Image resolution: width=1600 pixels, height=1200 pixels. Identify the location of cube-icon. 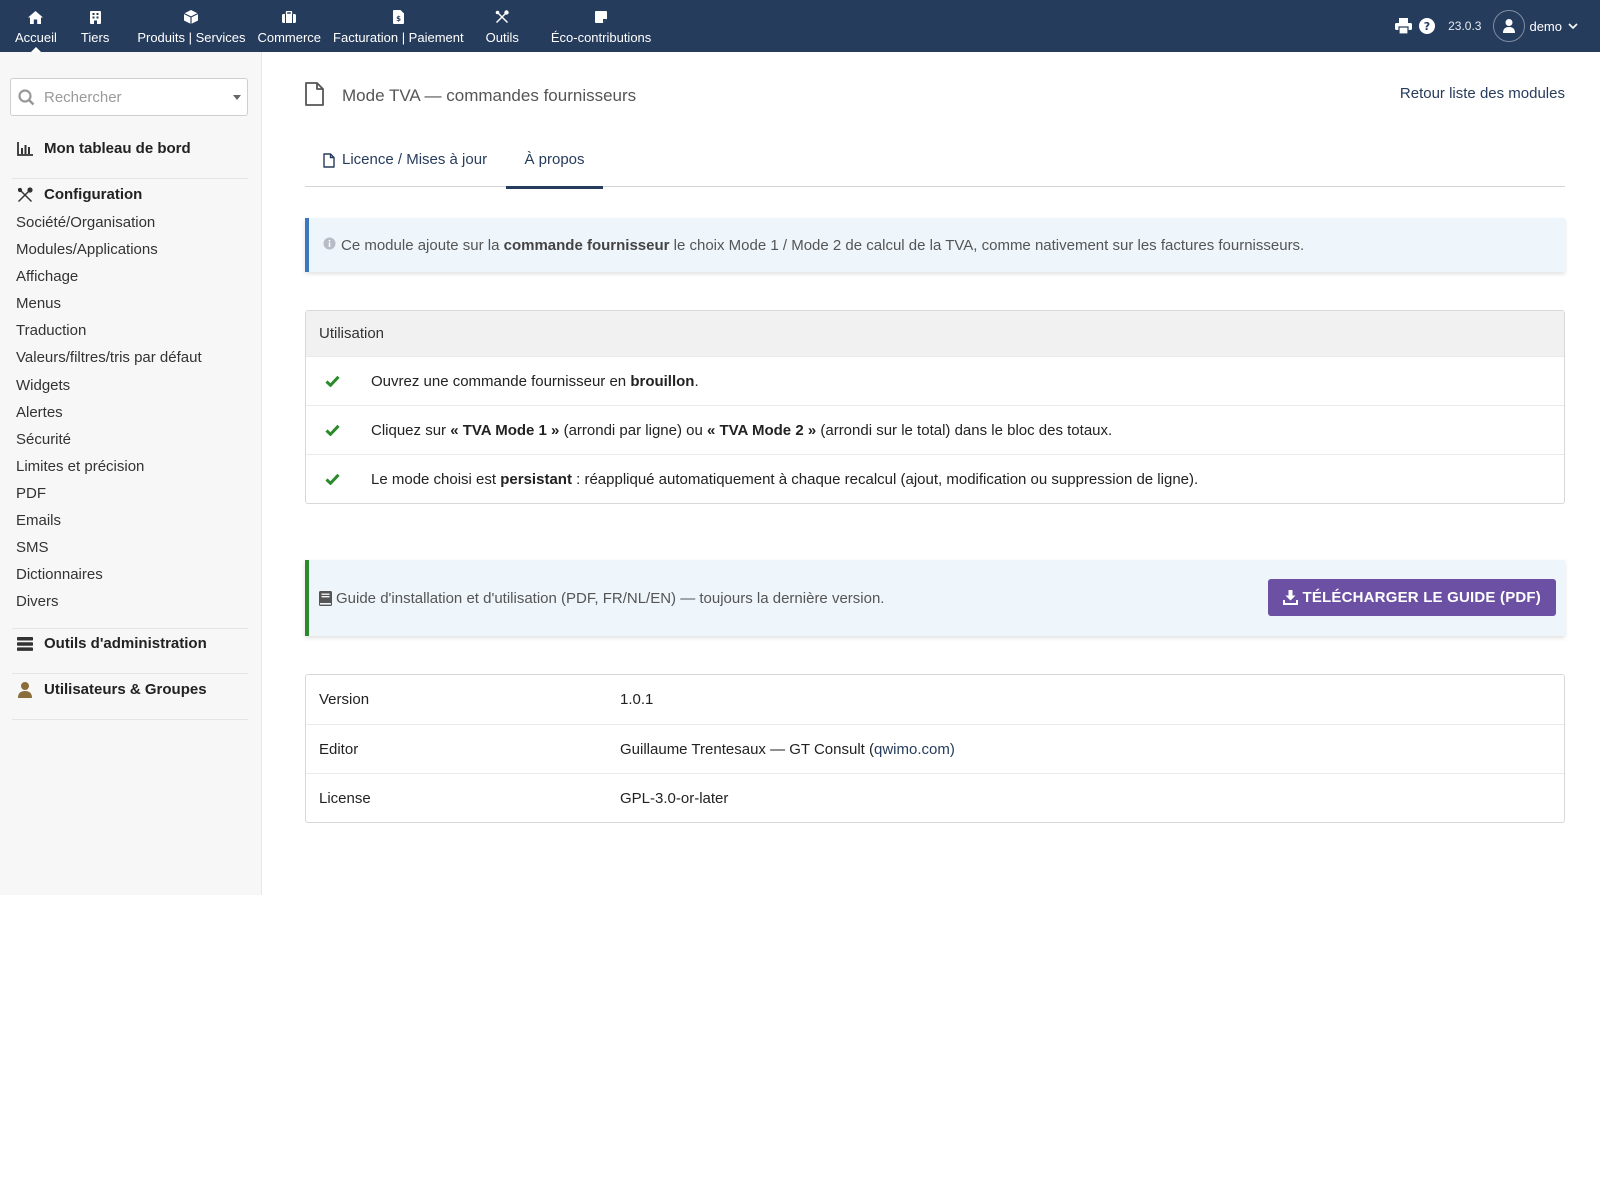
(191, 17).